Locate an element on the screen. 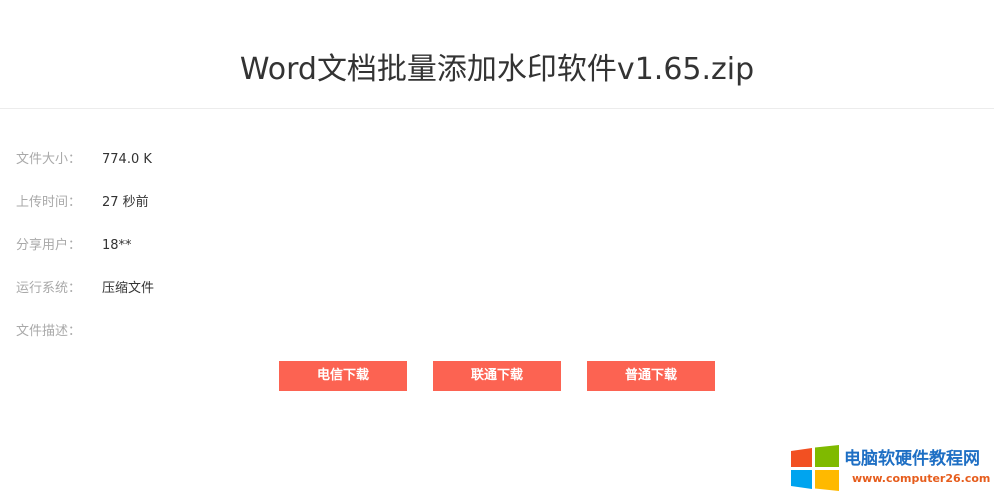 This screenshot has width=994, height=500. telecom-download-button: 电信下载 is located at coordinates (343, 376).